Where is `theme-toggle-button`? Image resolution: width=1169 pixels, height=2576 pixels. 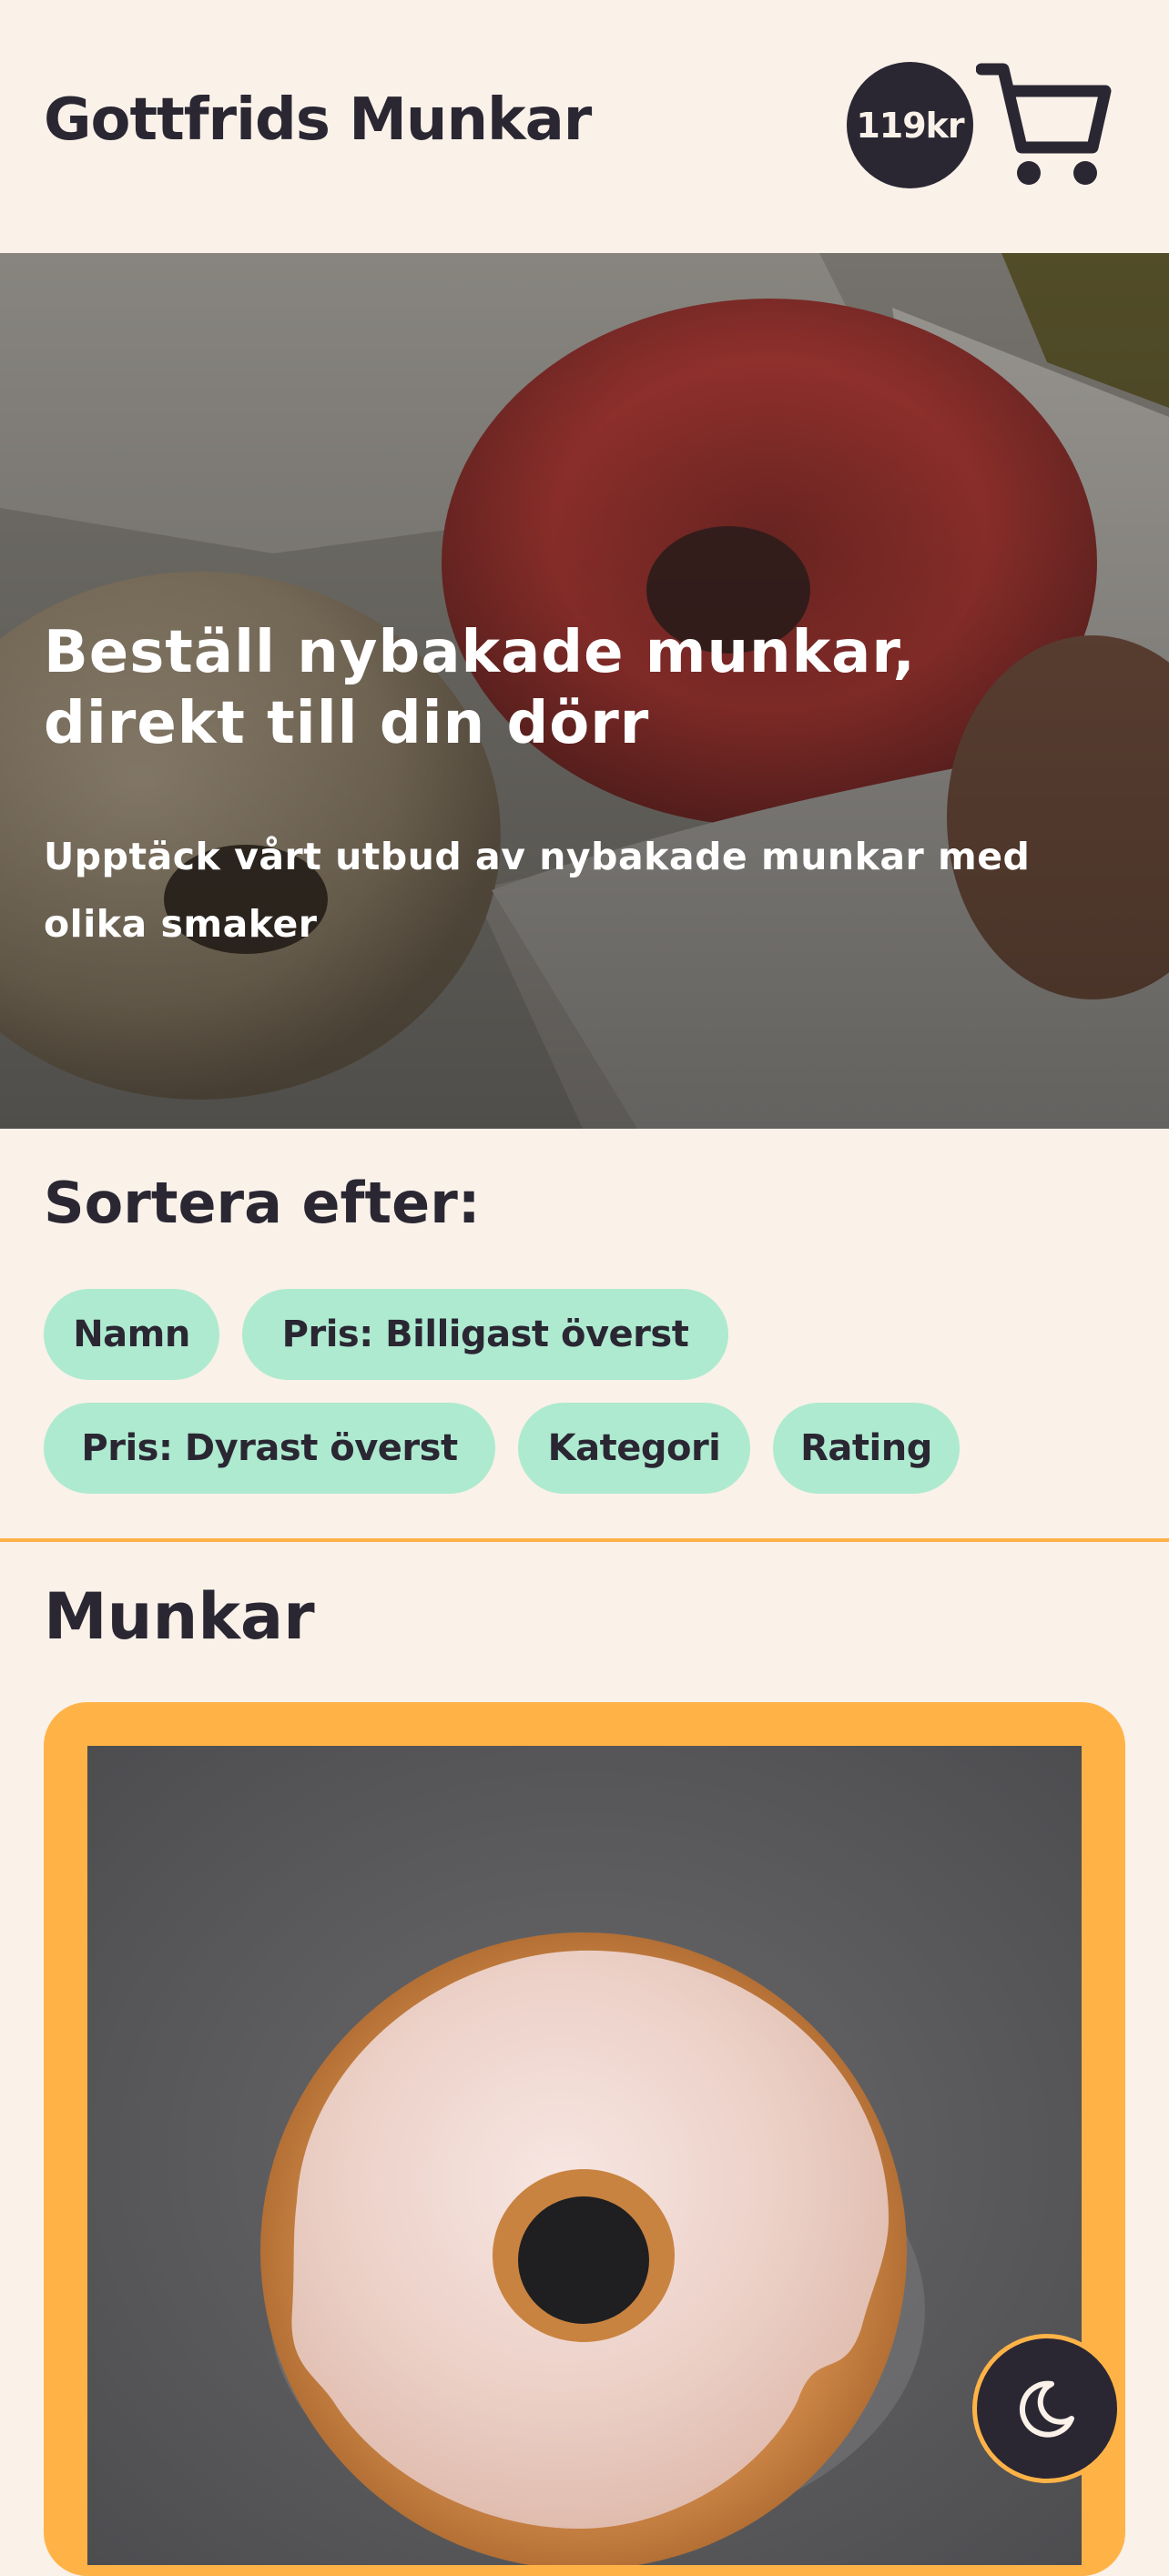
theme-toggle-button is located at coordinates (1047, 2408).